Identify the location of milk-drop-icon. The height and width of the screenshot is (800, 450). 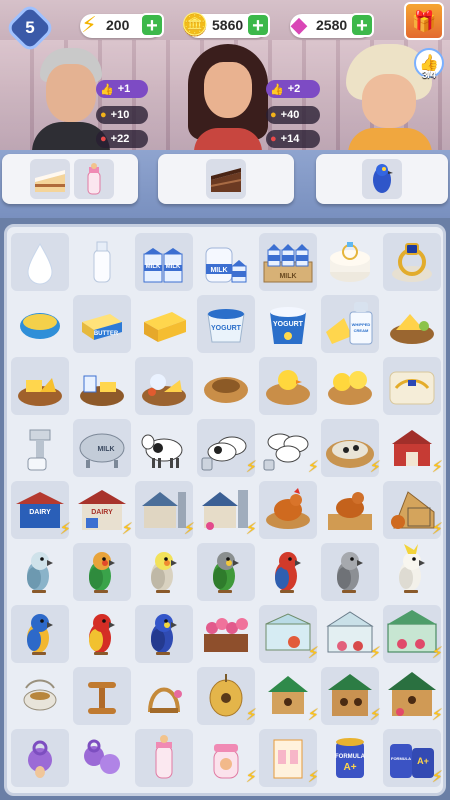
(40, 263).